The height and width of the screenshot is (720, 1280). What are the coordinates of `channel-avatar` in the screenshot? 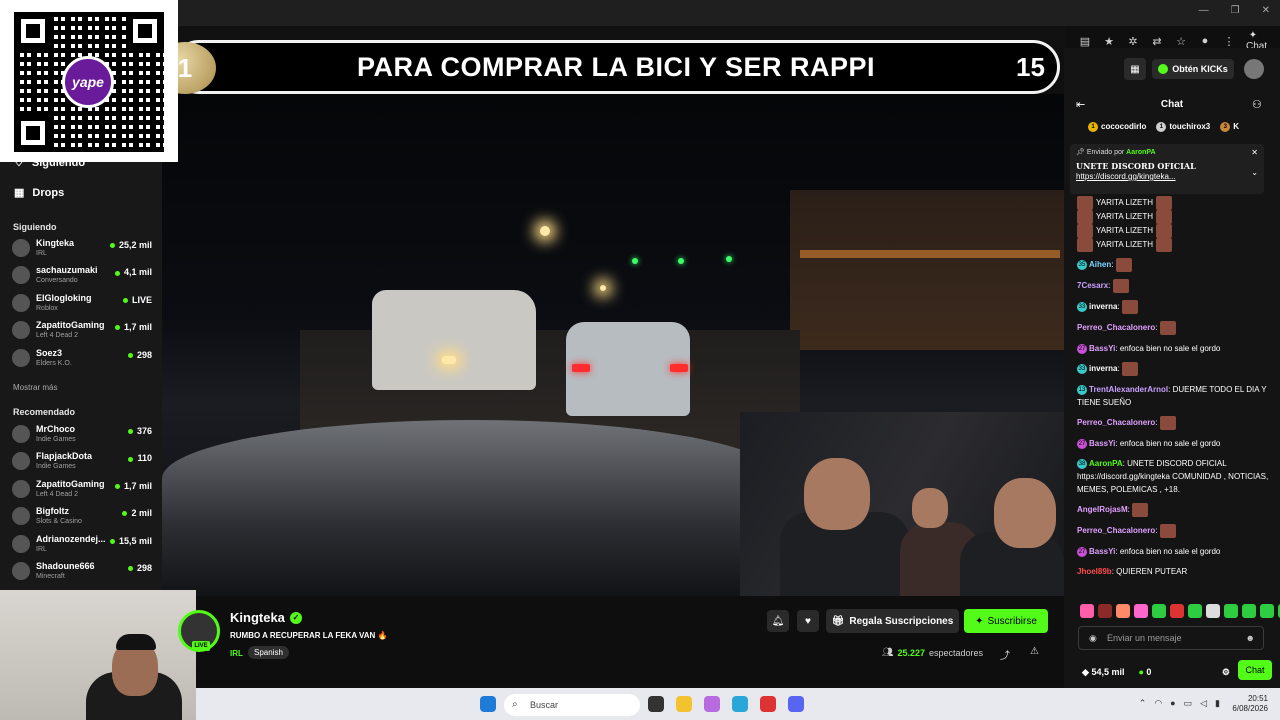 It's located at (21, 302).